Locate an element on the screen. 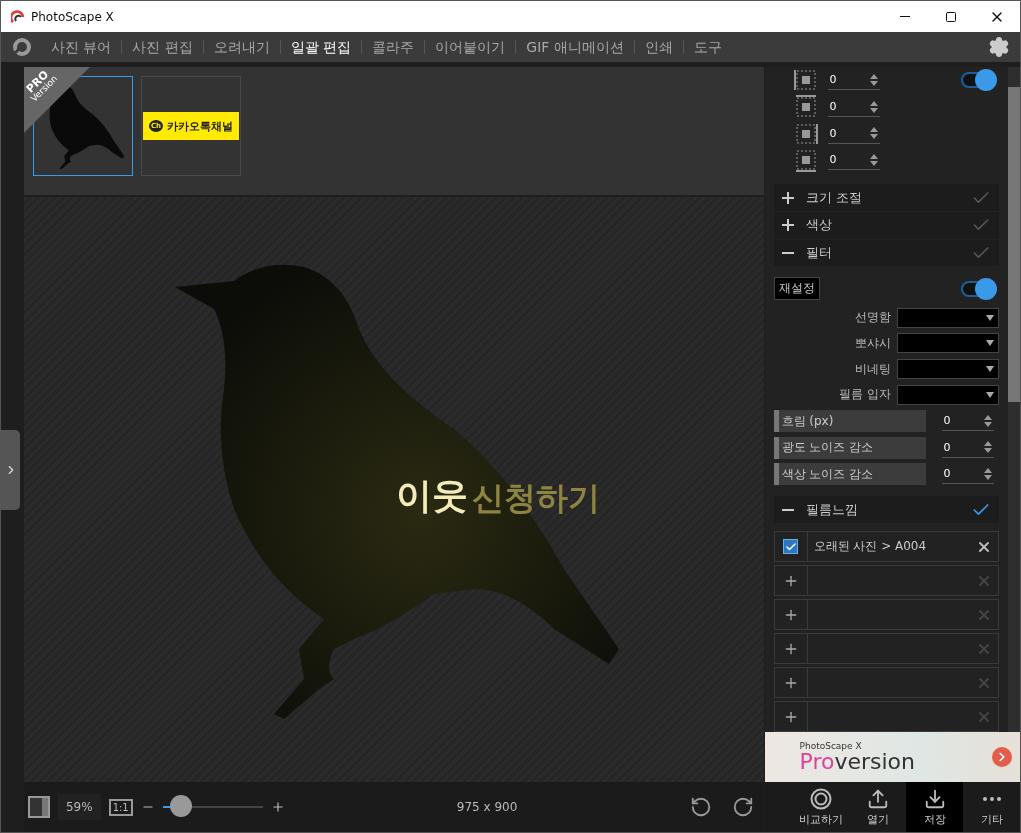 Image resolution: width=1021 pixels, height=833 pixels. actual-size-button: 1:1 is located at coordinates (120, 807).